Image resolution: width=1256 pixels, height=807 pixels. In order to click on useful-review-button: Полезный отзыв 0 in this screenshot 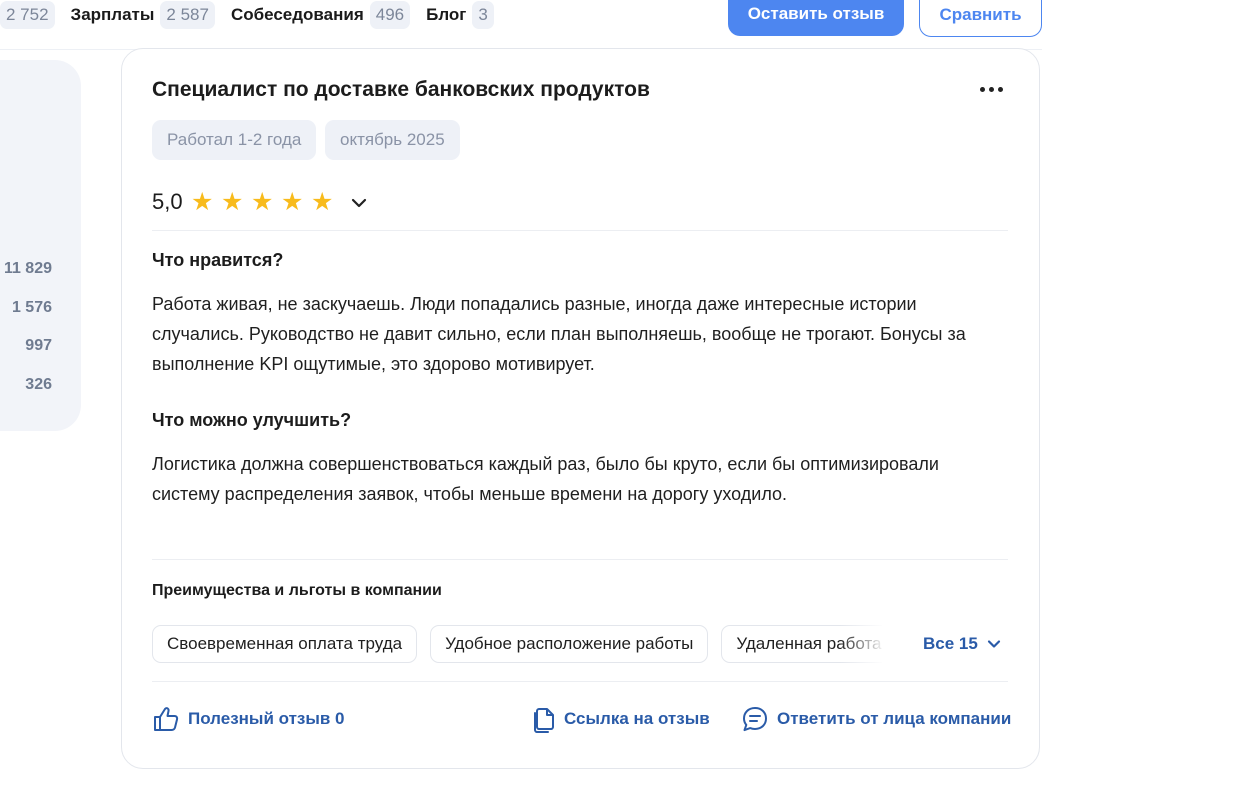, I will do `click(248, 719)`.